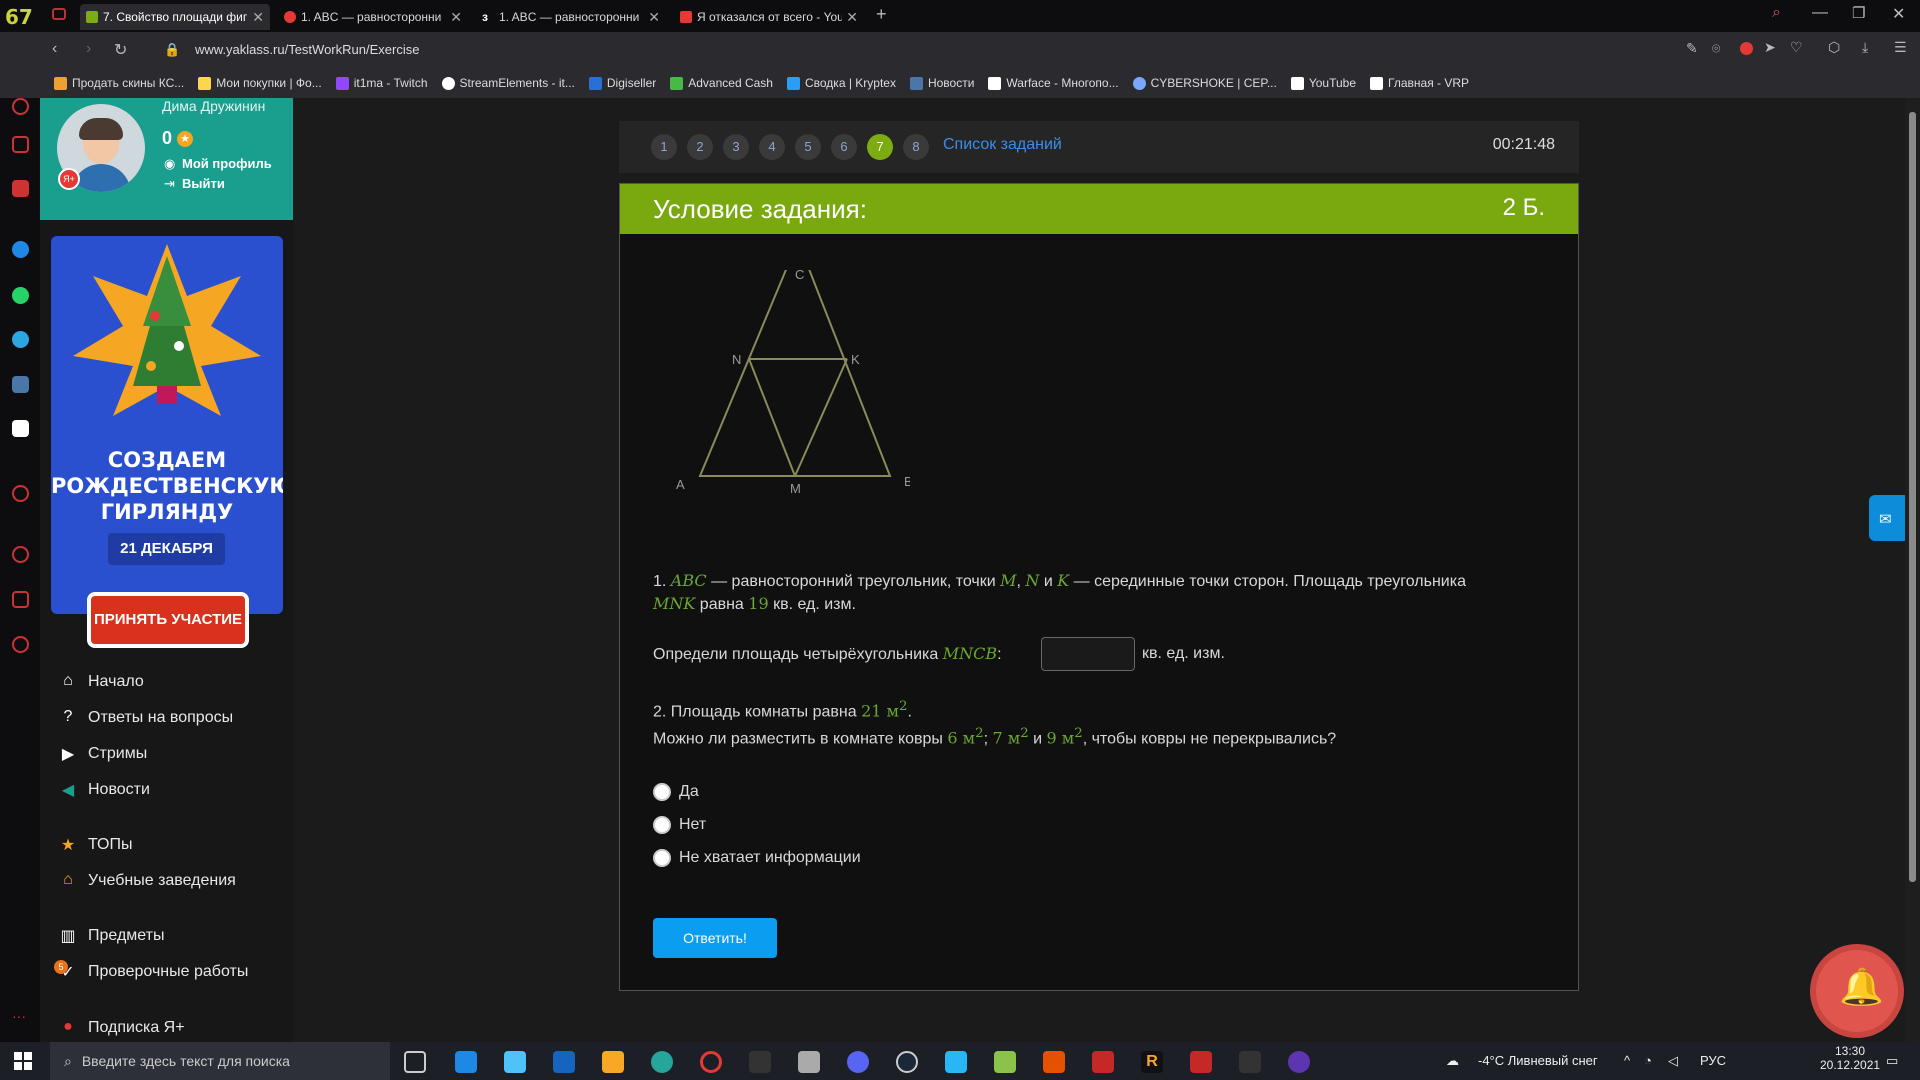 The height and width of the screenshot is (1080, 1920). What do you see at coordinates (1850, 1058) in the screenshot?
I see `clock: 13:30 20.12.2021` at bounding box center [1850, 1058].